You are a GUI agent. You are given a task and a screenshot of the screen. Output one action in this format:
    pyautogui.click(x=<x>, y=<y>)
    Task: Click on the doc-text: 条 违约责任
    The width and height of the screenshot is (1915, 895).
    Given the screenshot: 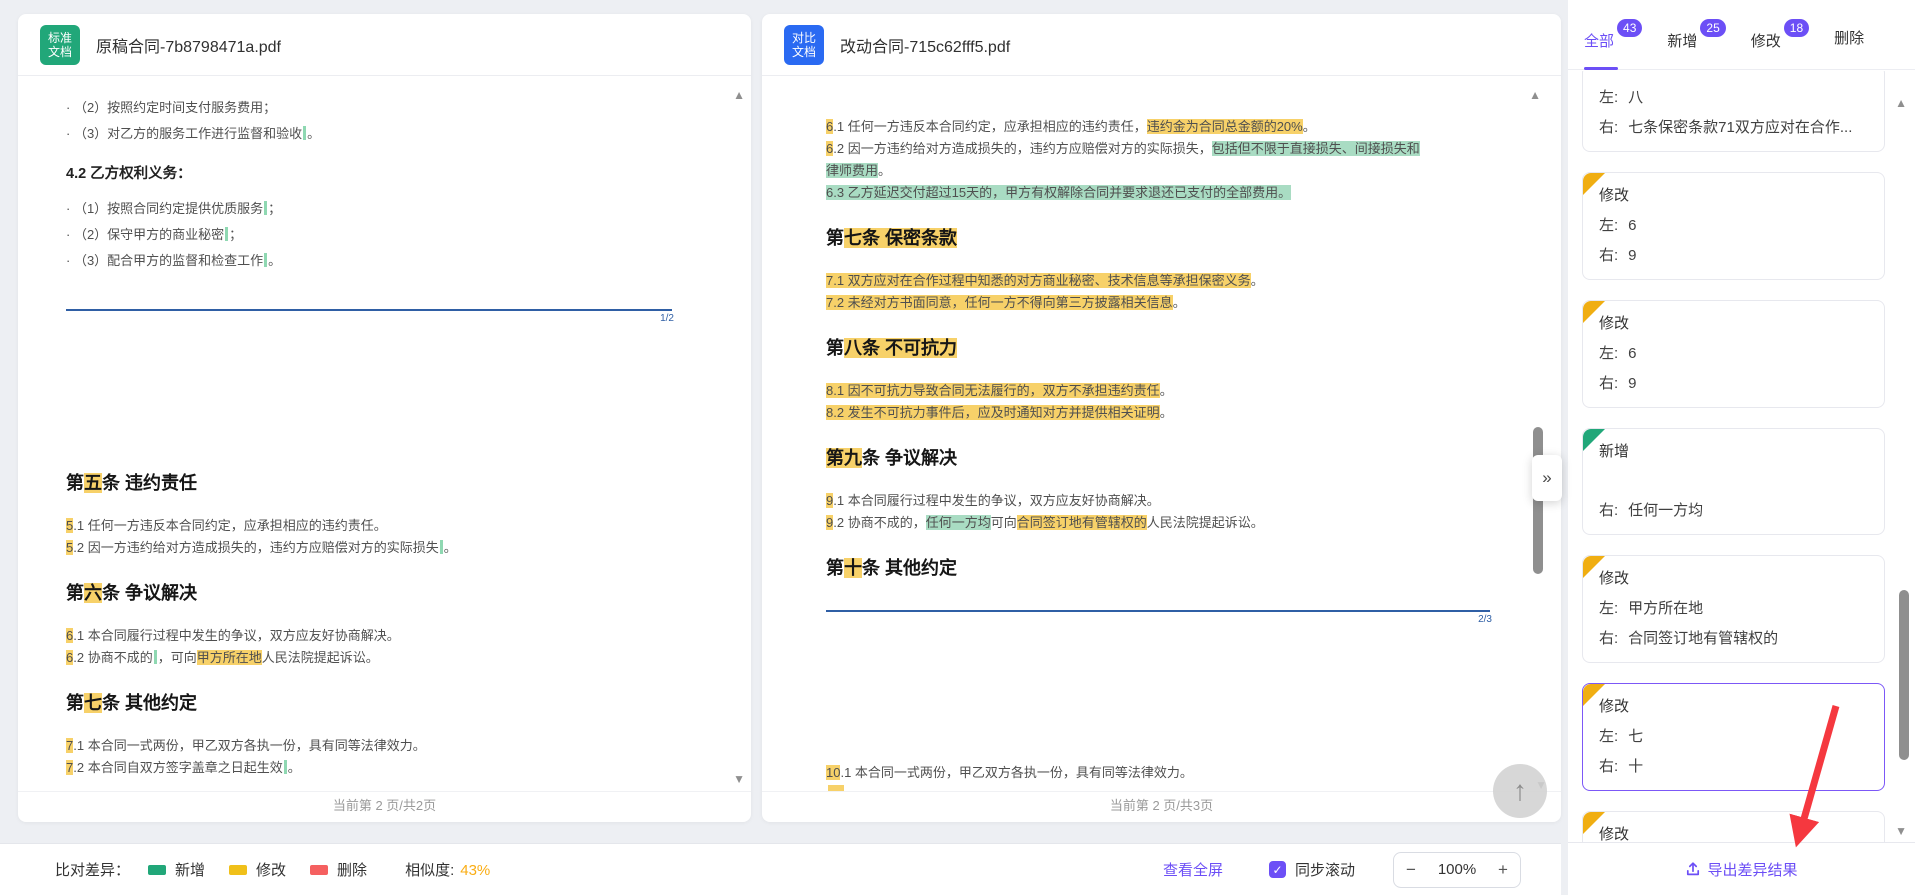 What is the action you would take?
    pyautogui.click(x=150, y=483)
    